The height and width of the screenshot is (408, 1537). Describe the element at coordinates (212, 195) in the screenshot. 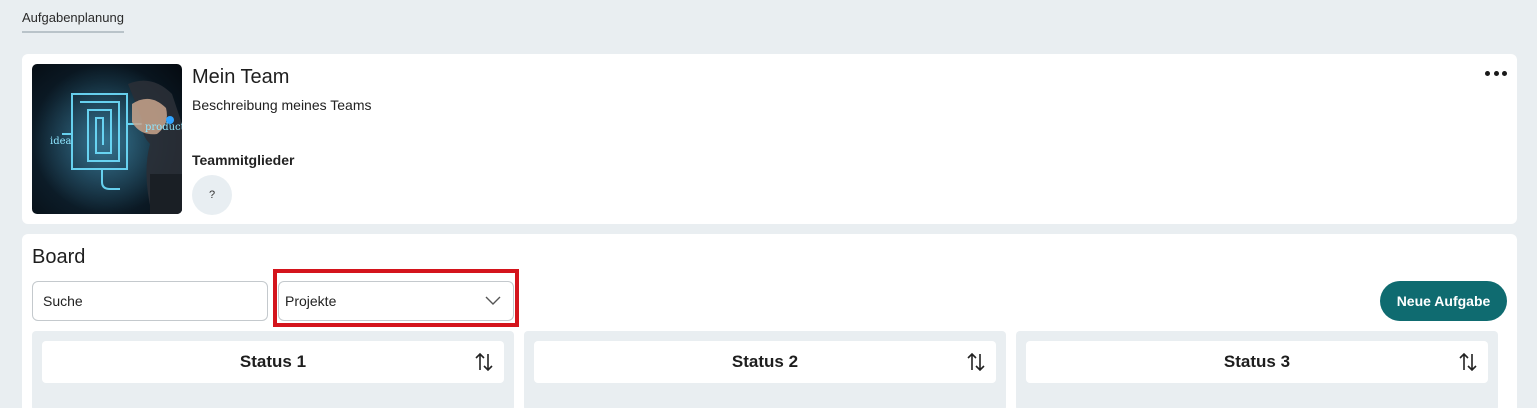

I see `member-avatar: ?` at that location.